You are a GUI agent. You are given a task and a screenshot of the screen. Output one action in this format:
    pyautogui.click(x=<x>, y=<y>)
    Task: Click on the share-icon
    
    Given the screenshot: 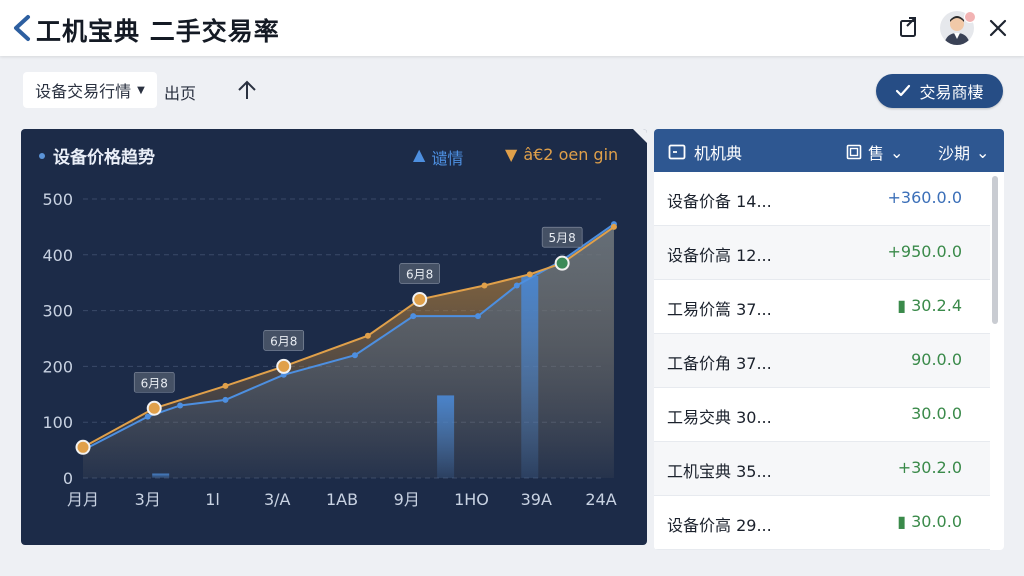 What is the action you would take?
    pyautogui.click(x=909, y=27)
    